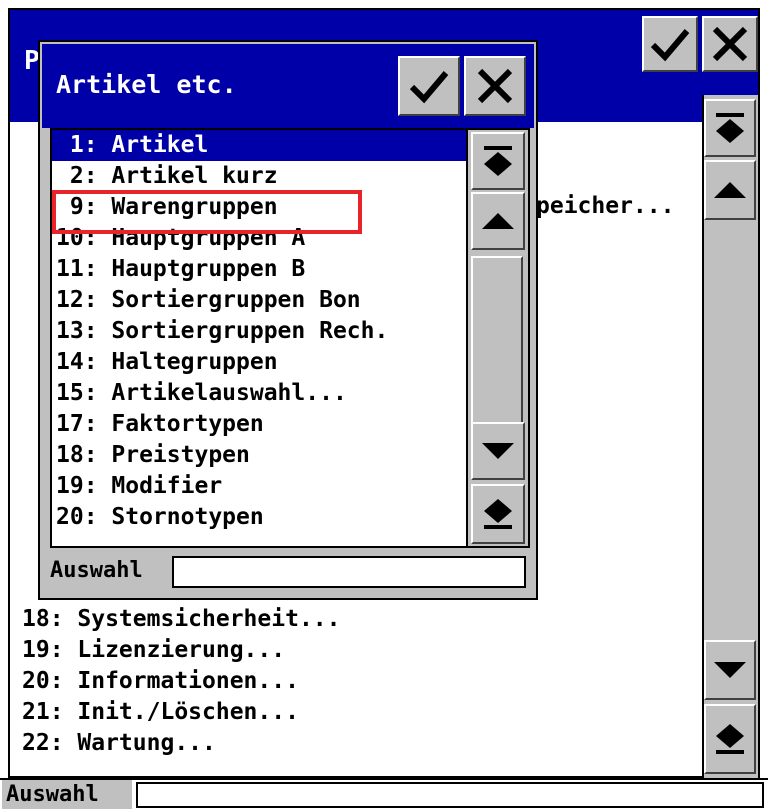 This screenshot has height=809, width=768. Describe the element at coordinates (259, 517) in the screenshot. I see `list-item: 20: Stornotypen` at that location.